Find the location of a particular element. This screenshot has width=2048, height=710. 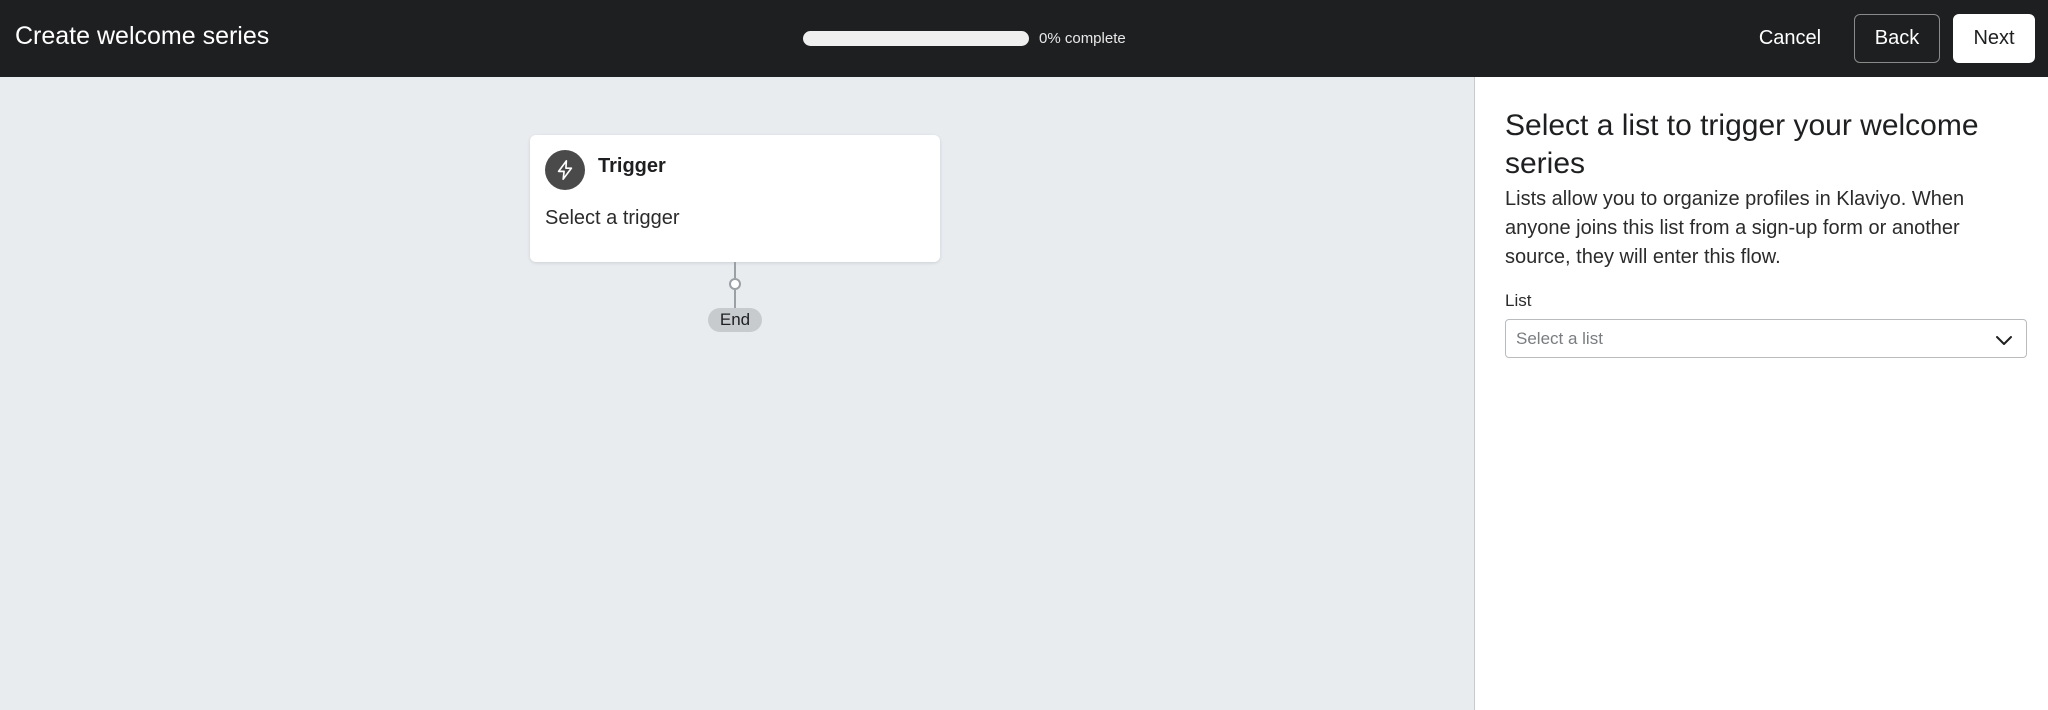

trigger-card: Trigger Select a trigger is located at coordinates (735, 198).